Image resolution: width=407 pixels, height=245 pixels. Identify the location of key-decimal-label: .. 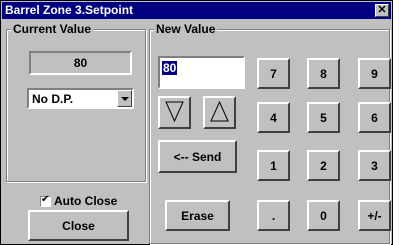
(273, 215).